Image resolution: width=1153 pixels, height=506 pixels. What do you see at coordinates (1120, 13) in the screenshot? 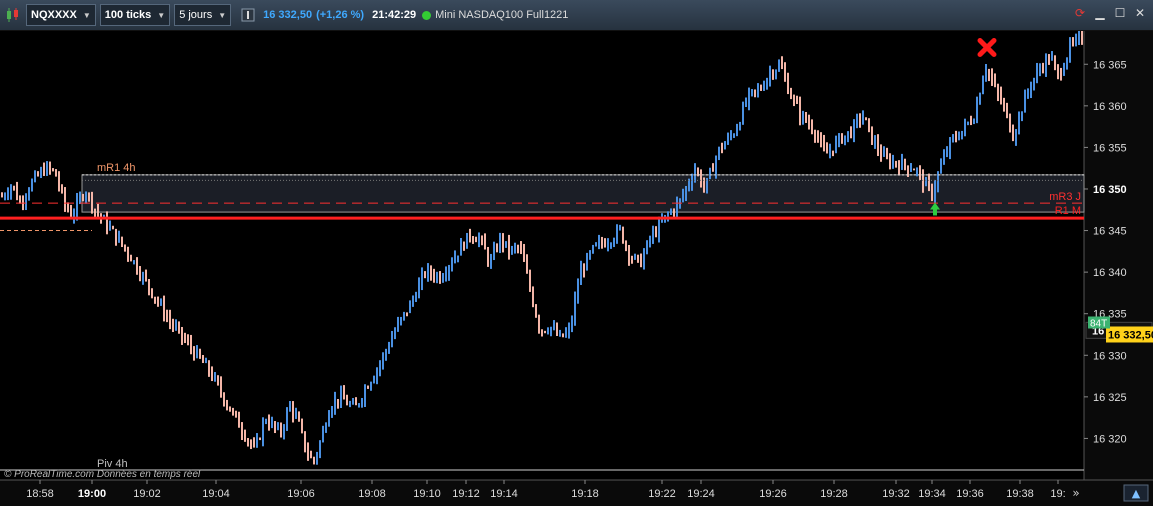
I see `maximize-icon: ☐` at bounding box center [1120, 13].